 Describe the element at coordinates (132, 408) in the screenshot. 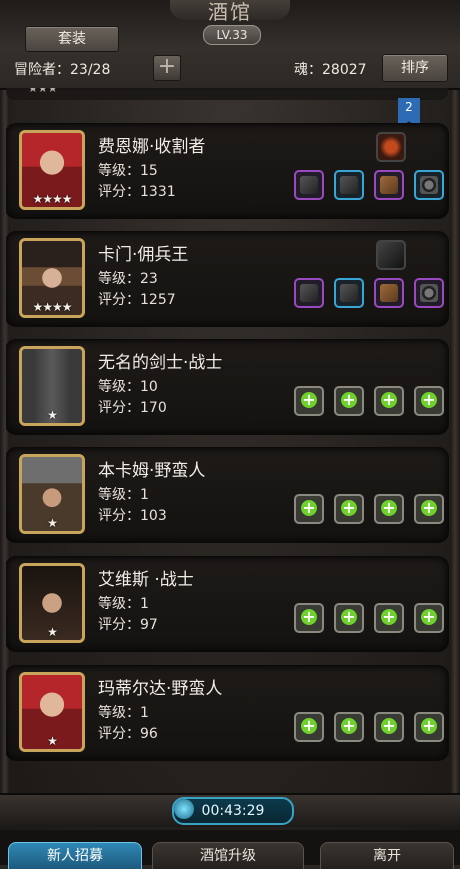

I see `hero-score: 评分：170` at that location.